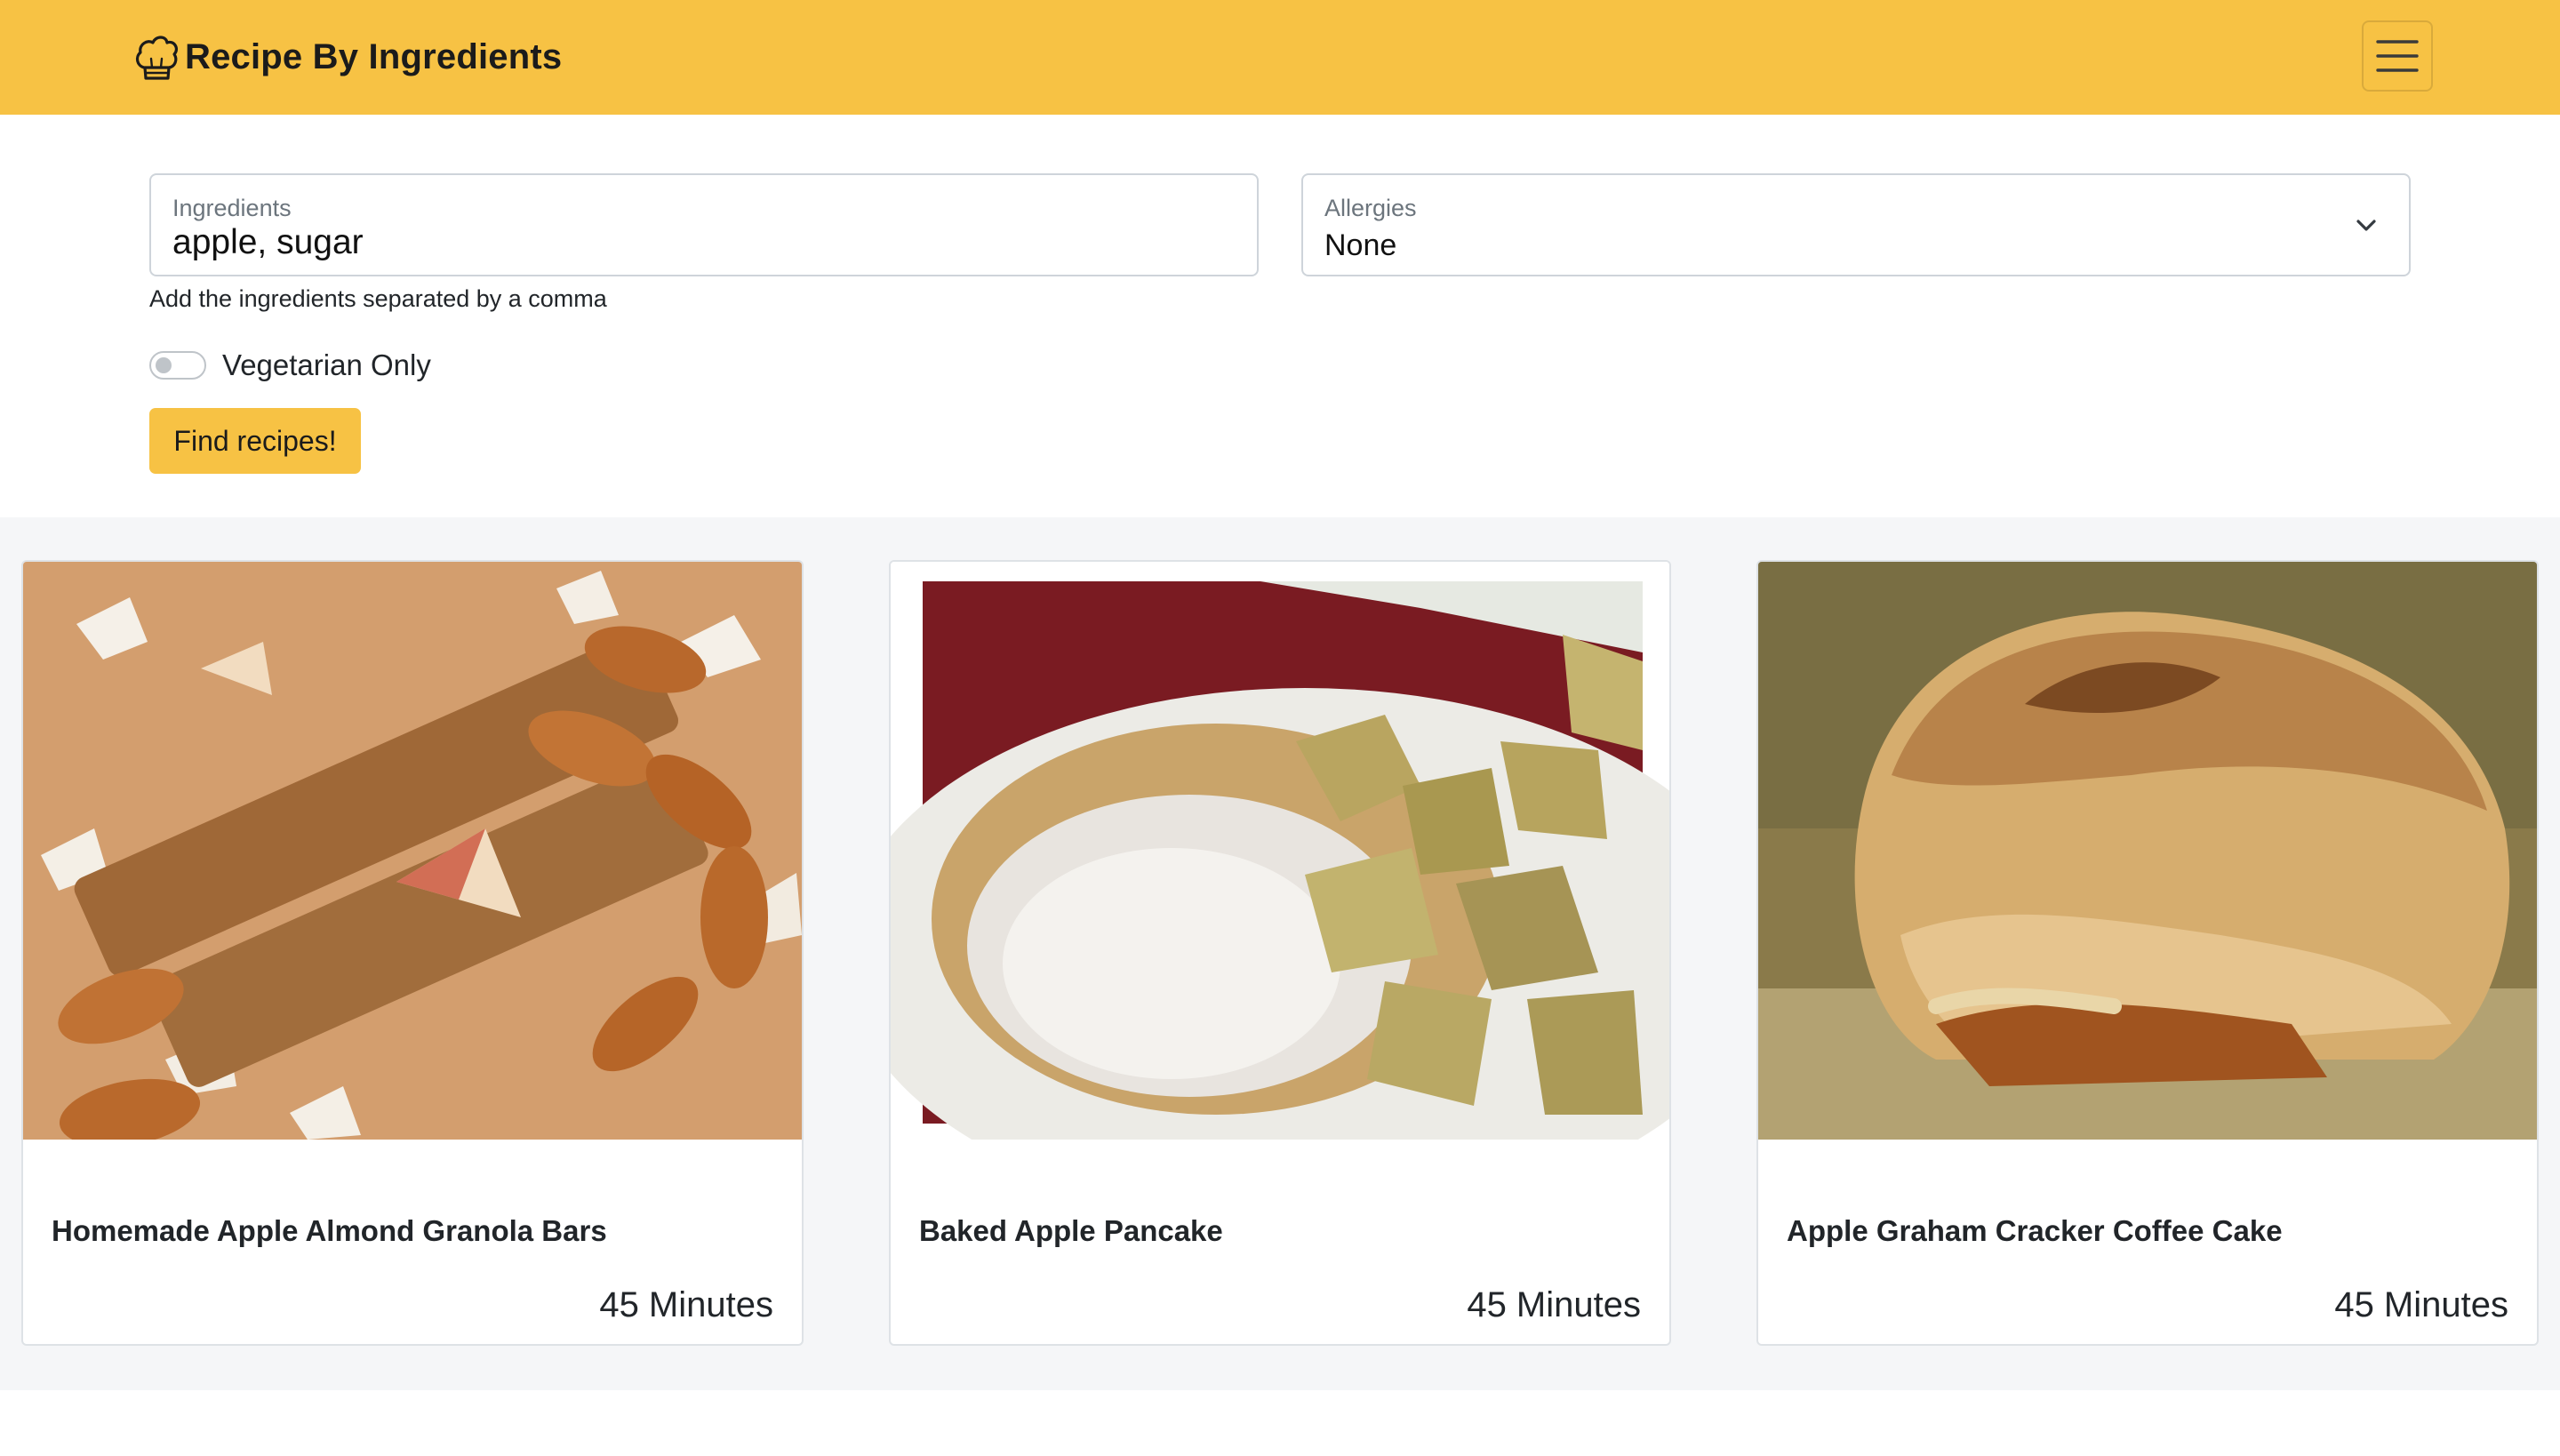  Describe the element at coordinates (2366, 225) in the screenshot. I see `chevron-down-icon` at that location.